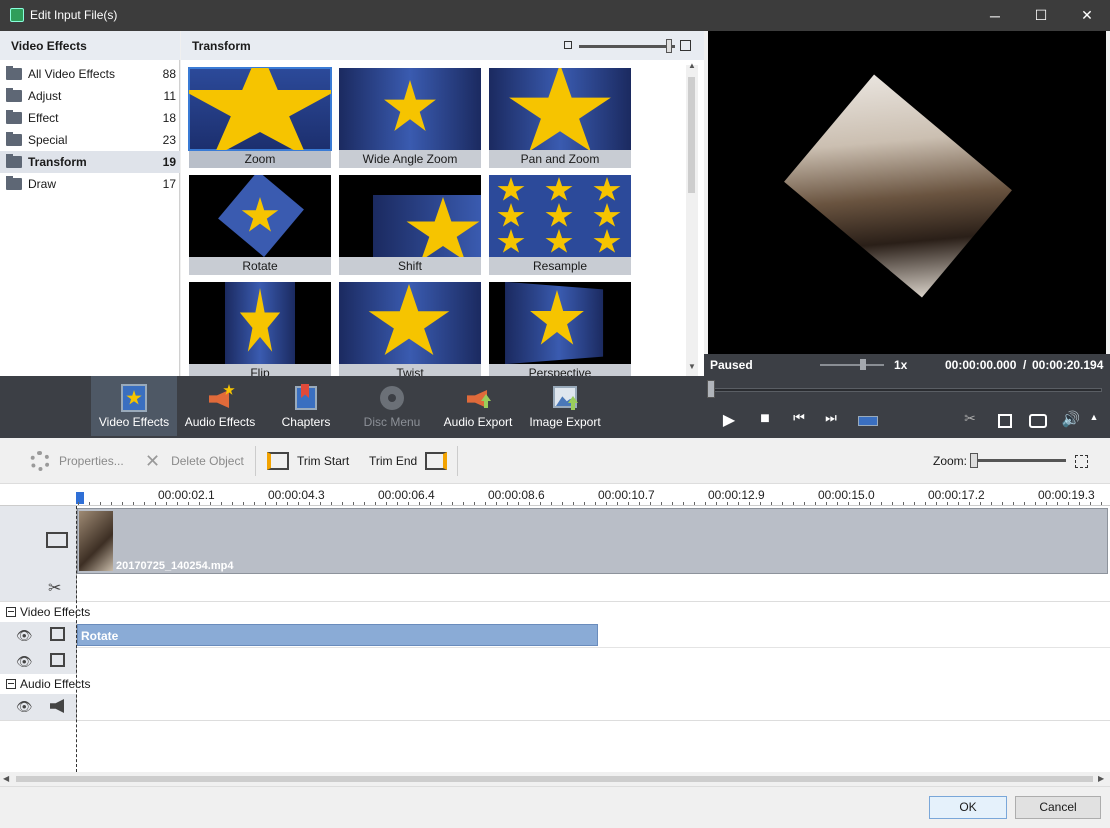  I want to click on audio-effects-tab: Audio Effects, so click(220, 406).